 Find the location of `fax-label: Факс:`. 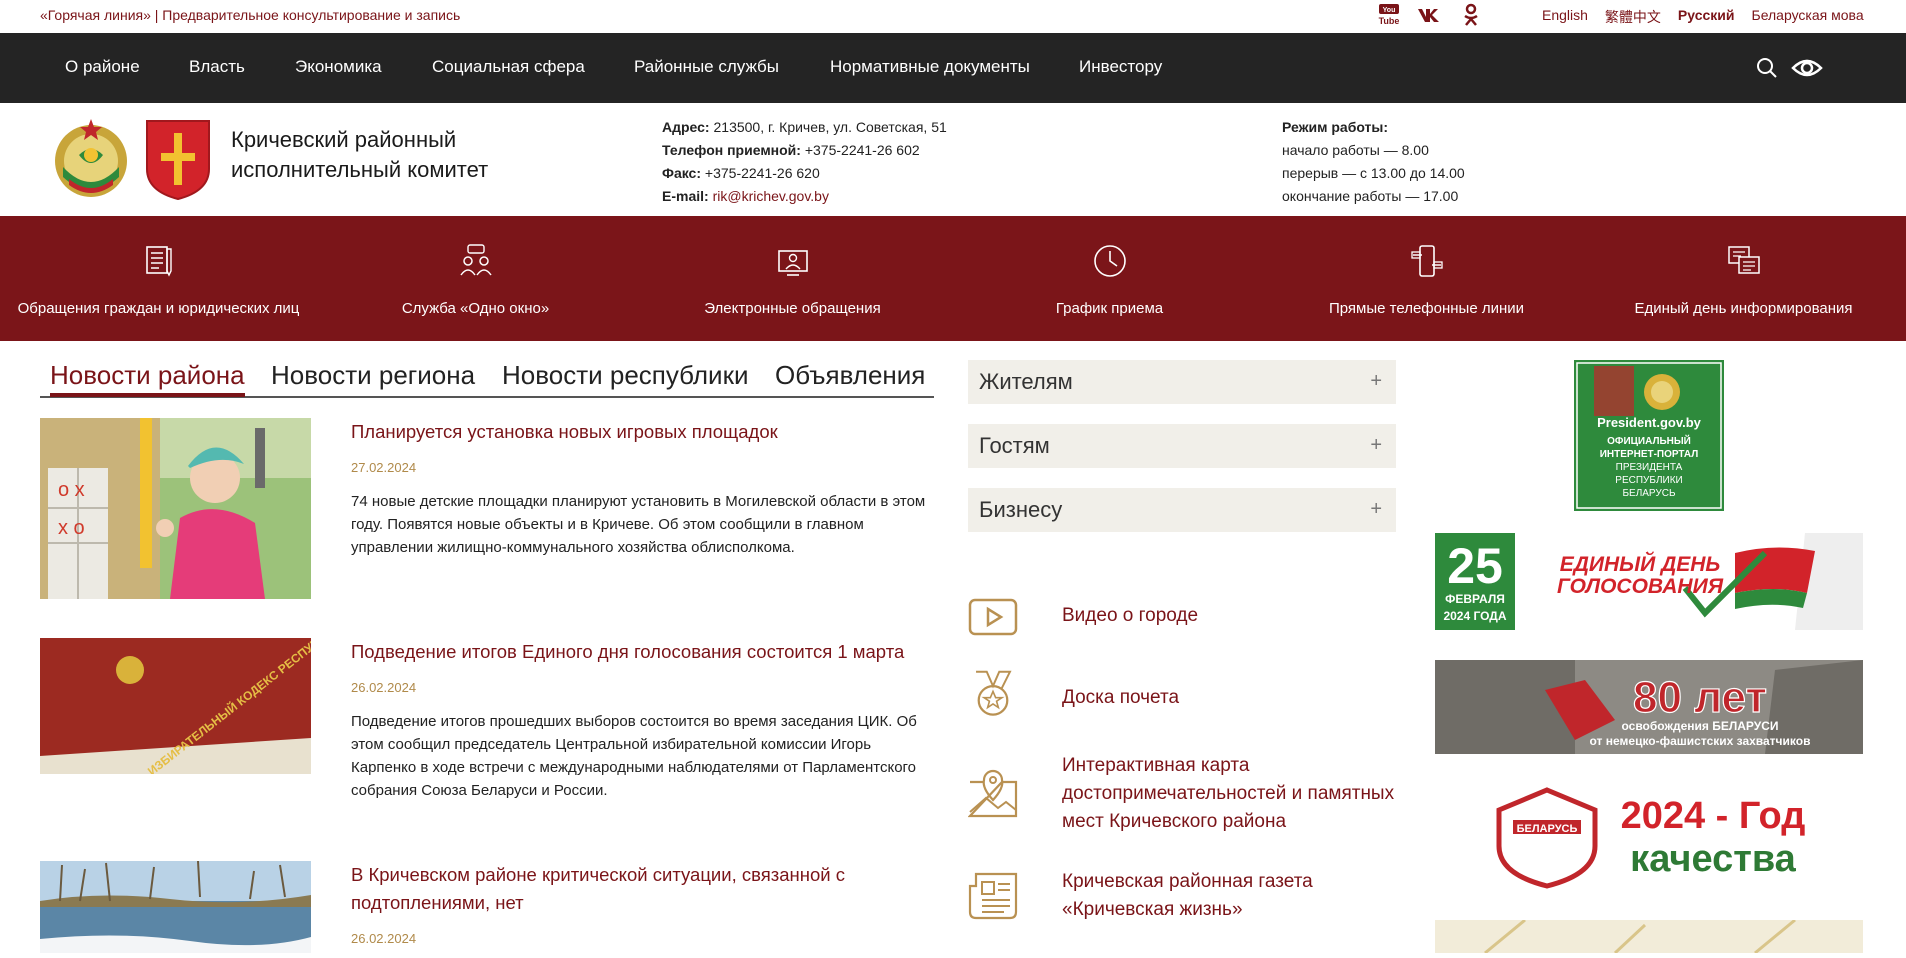

fax-label: Факс: is located at coordinates (682, 173).